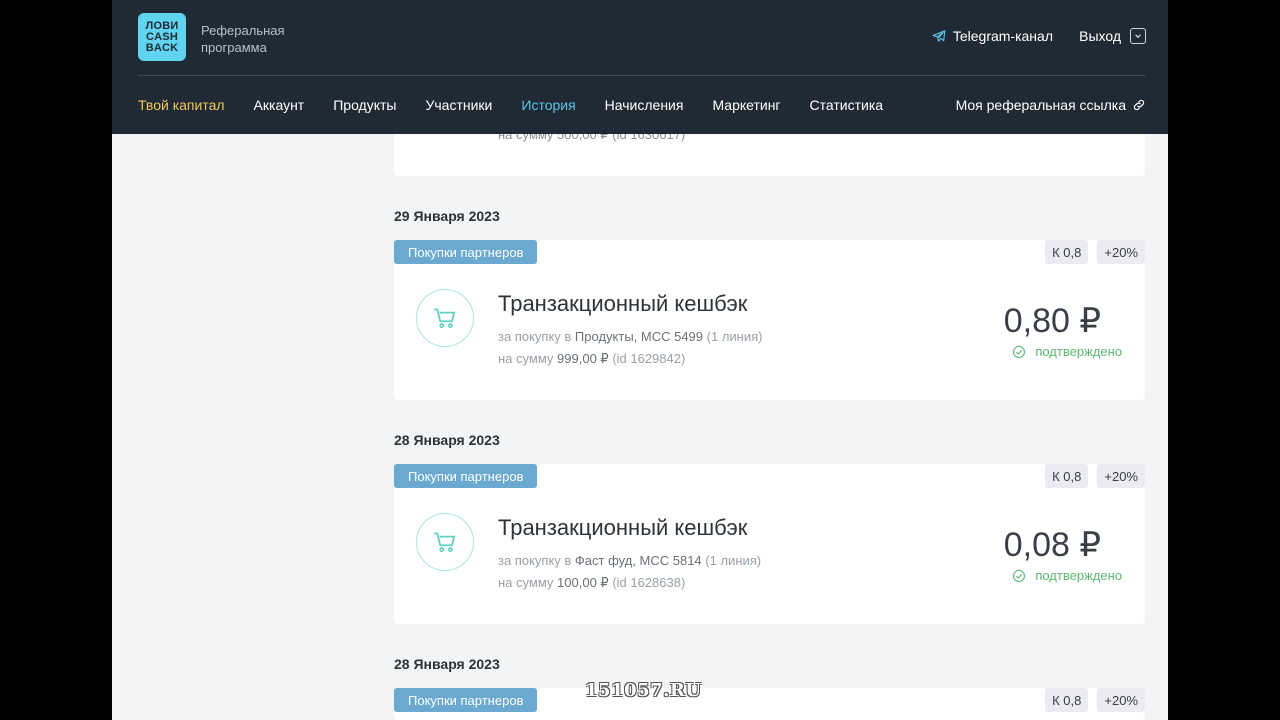 The width and height of the screenshot is (1280, 720). I want to click on telegram-channel-link: Telegram-канал, so click(992, 36).